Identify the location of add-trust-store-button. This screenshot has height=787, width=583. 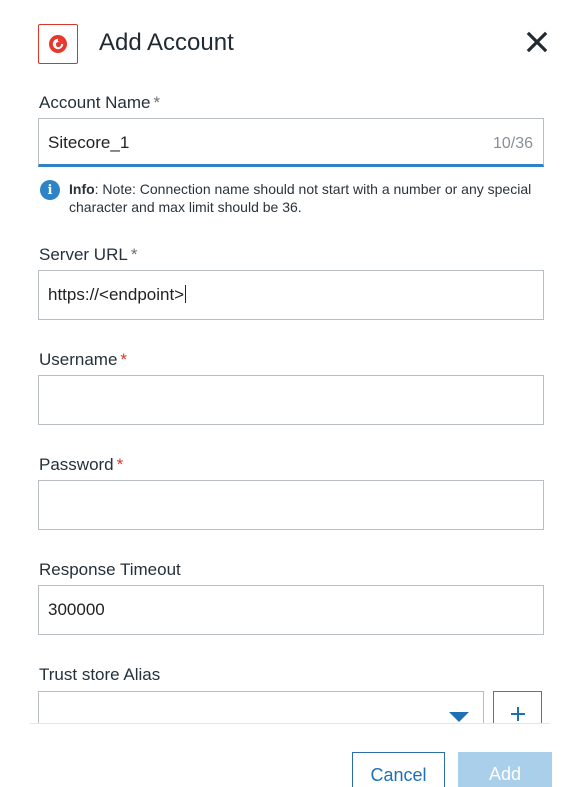
(517, 707).